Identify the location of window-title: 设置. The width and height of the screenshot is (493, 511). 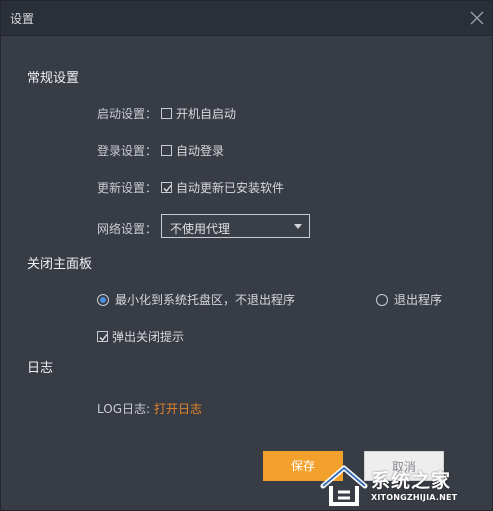
(22, 19).